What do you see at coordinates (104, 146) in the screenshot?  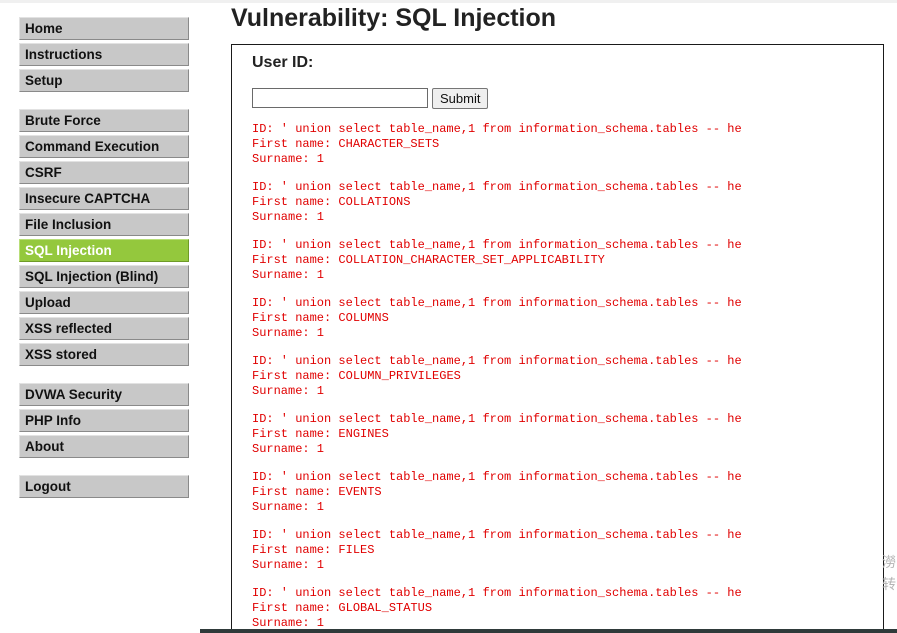 I see `sidebar-item-command-execution: Command Execution` at bounding box center [104, 146].